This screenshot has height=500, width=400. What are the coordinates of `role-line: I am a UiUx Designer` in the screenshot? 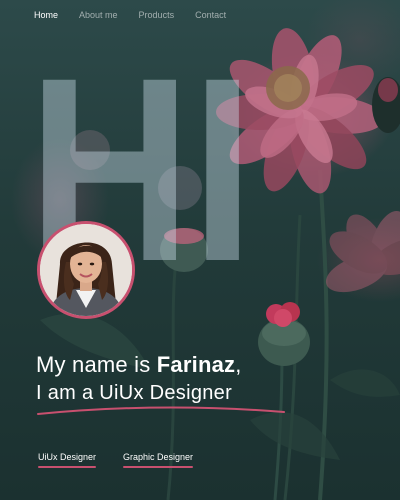 It's located at (134, 393).